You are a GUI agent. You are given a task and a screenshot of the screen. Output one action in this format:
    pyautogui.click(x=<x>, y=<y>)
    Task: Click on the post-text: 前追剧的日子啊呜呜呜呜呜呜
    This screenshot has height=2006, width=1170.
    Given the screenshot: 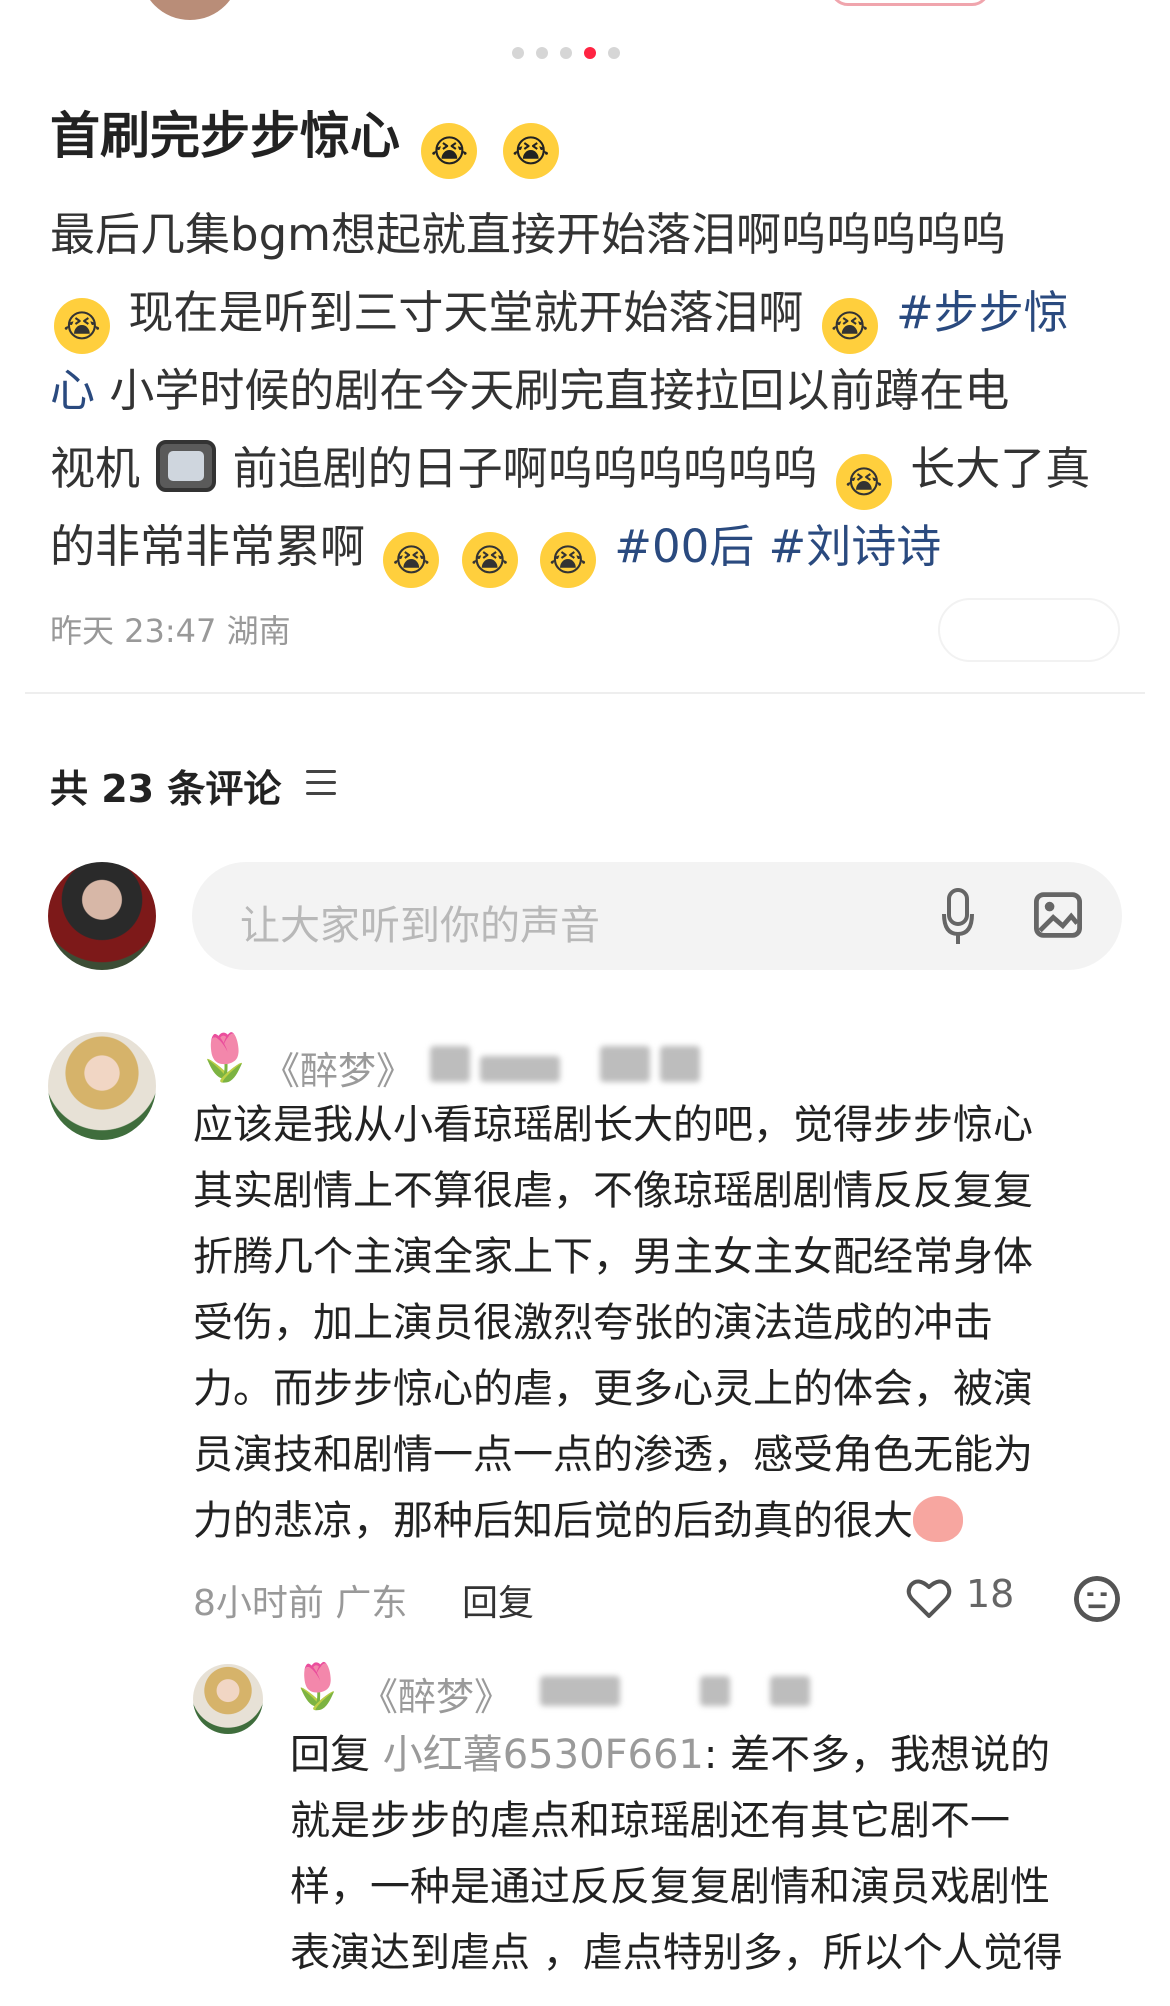 What is the action you would take?
    pyautogui.click(x=525, y=468)
    